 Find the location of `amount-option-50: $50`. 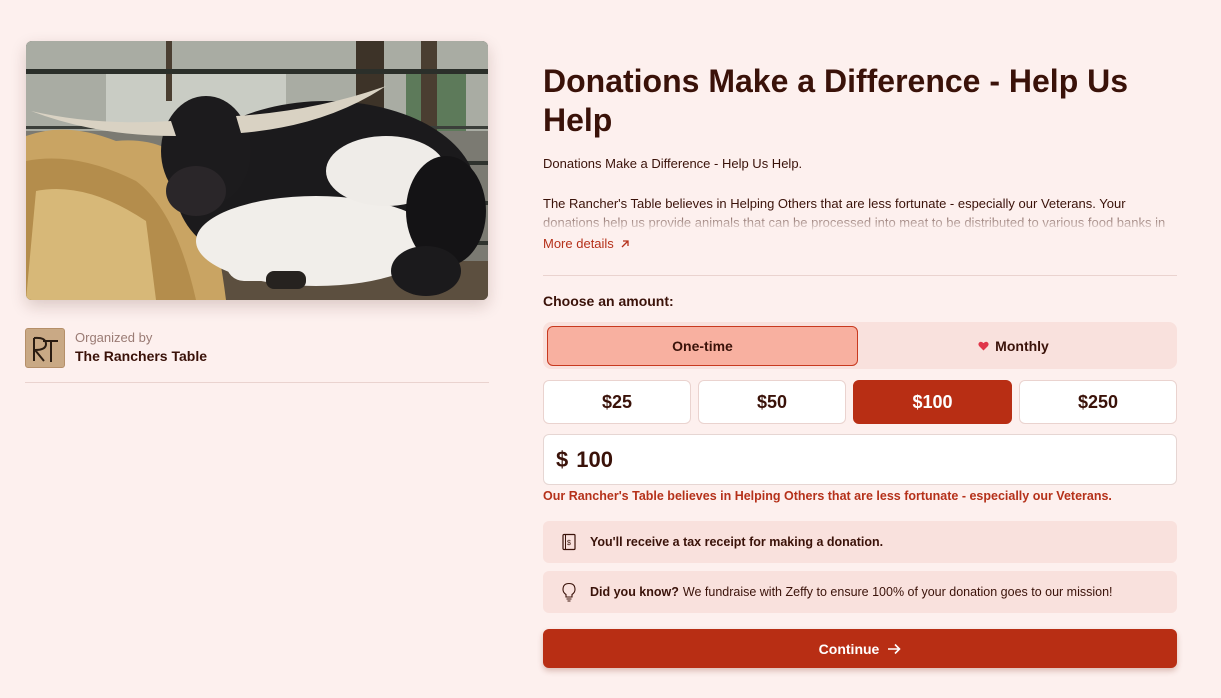

amount-option-50: $50 is located at coordinates (772, 402).